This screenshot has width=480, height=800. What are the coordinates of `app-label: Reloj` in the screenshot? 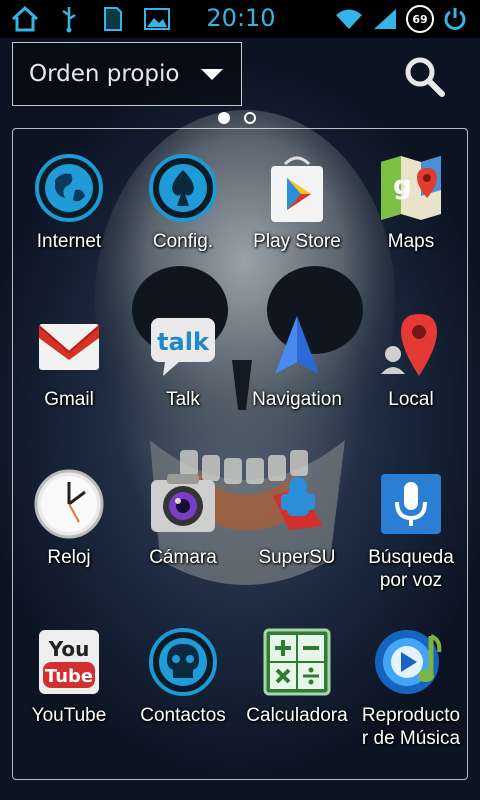 It's located at (69, 557).